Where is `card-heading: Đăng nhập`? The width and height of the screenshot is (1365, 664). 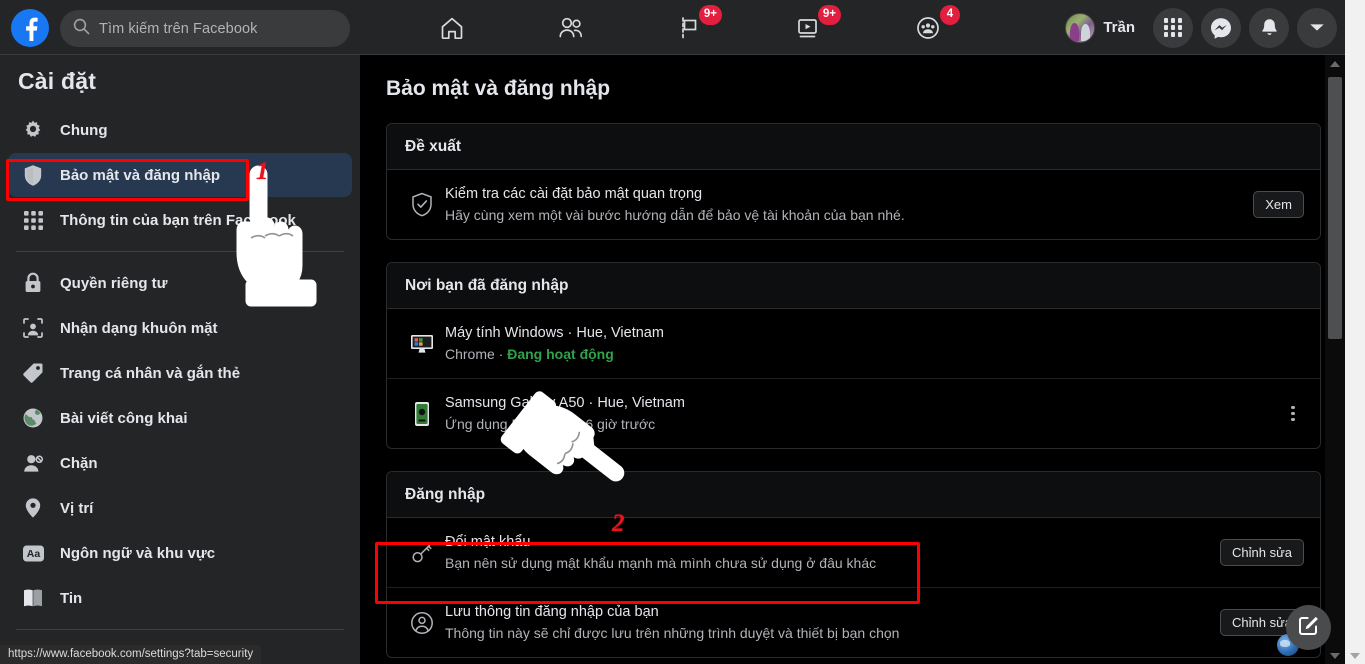 card-heading: Đăng nhập is located at coordinates (853, 495).